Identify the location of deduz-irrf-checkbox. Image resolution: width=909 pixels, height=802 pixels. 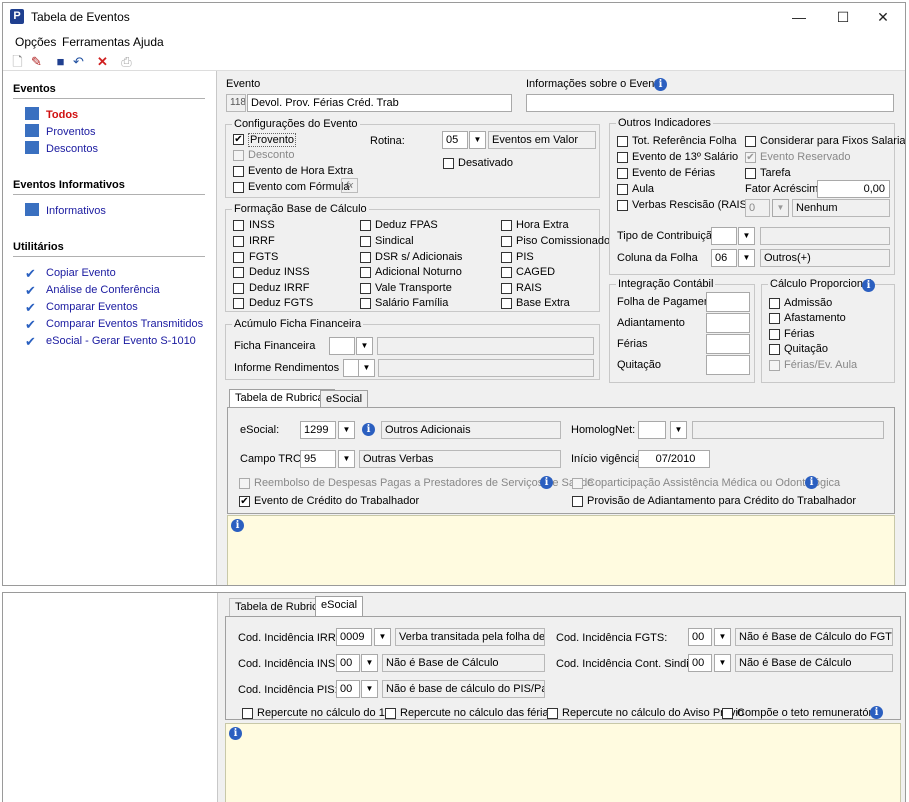
(238, 288).